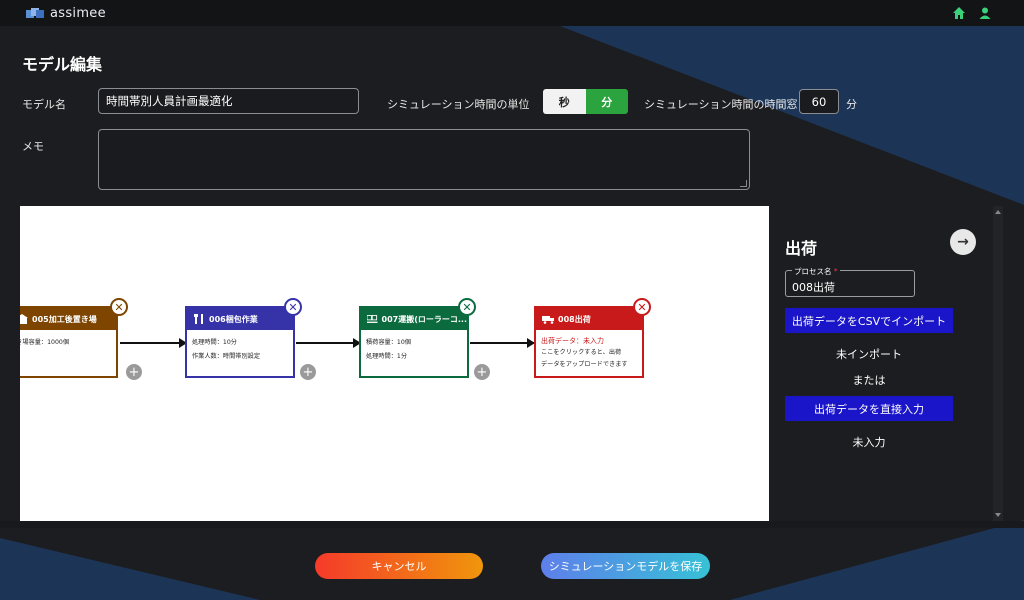 The width and height of the screenshot is (1024, 600). Describe the element at coordinates (869, 320) in the screenshot. I see `import-csv-button: 出荷データをCSVでインポート` at that location.